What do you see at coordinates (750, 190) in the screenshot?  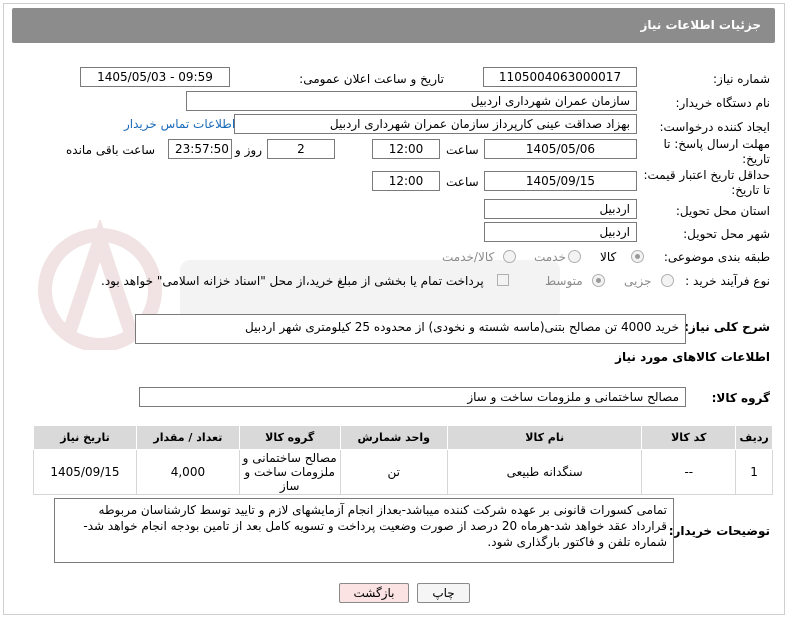 I see `validity-label-2: تا تاریخ:` at bounding box center [750, 190].